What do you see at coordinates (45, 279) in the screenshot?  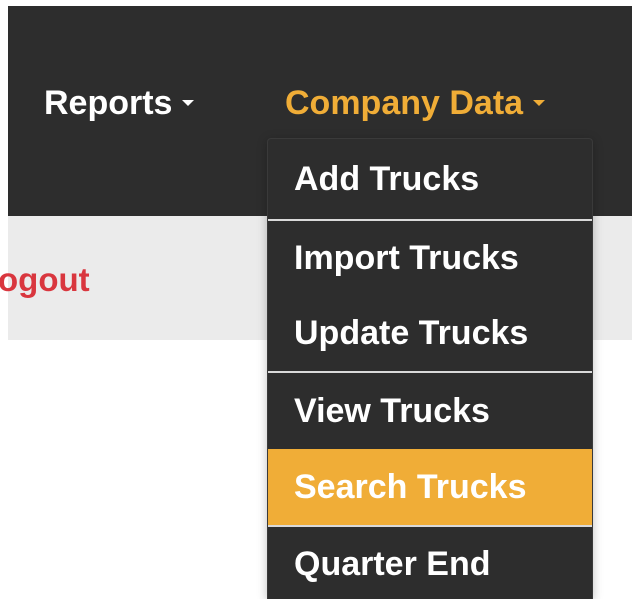 I see `logout-link: ogout` at bounding box center [45, 279].